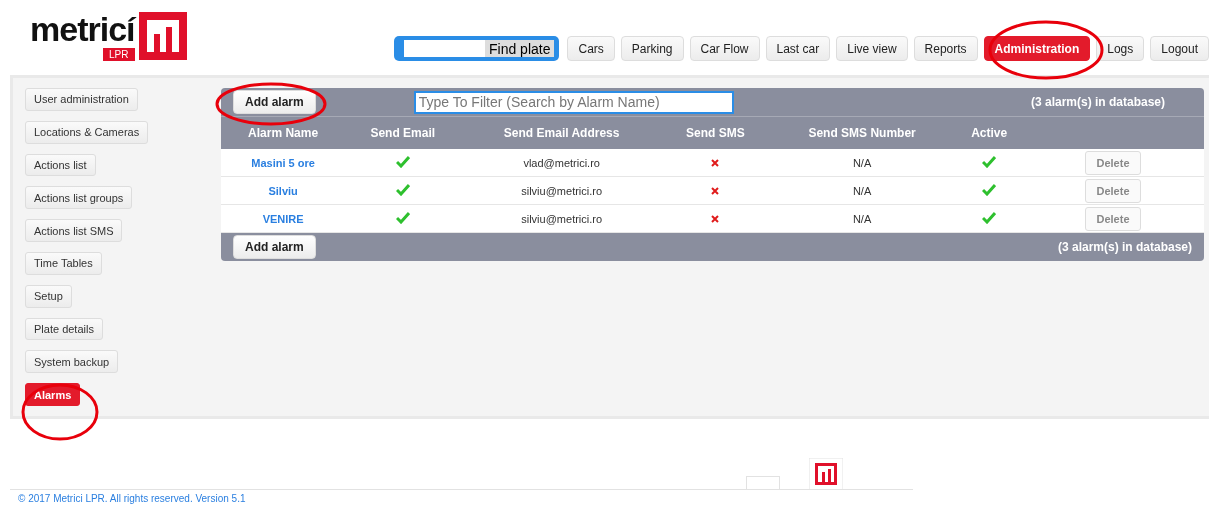 The width and height of the screenshot is (1209, 506). I want to click on plate-search-field: Find plate, so click(477, 48).